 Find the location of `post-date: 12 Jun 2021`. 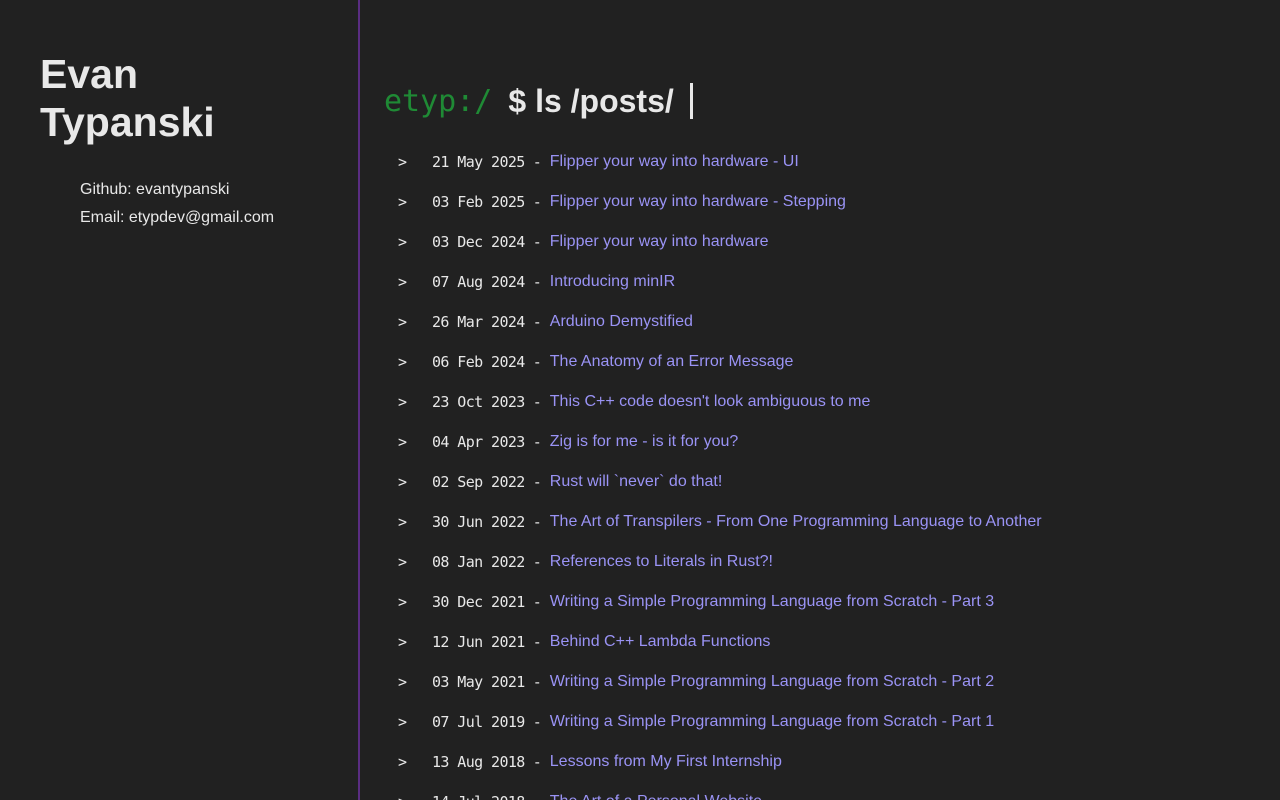

post-date: 12 Jun 2021 is located at coordinates (478, 642).